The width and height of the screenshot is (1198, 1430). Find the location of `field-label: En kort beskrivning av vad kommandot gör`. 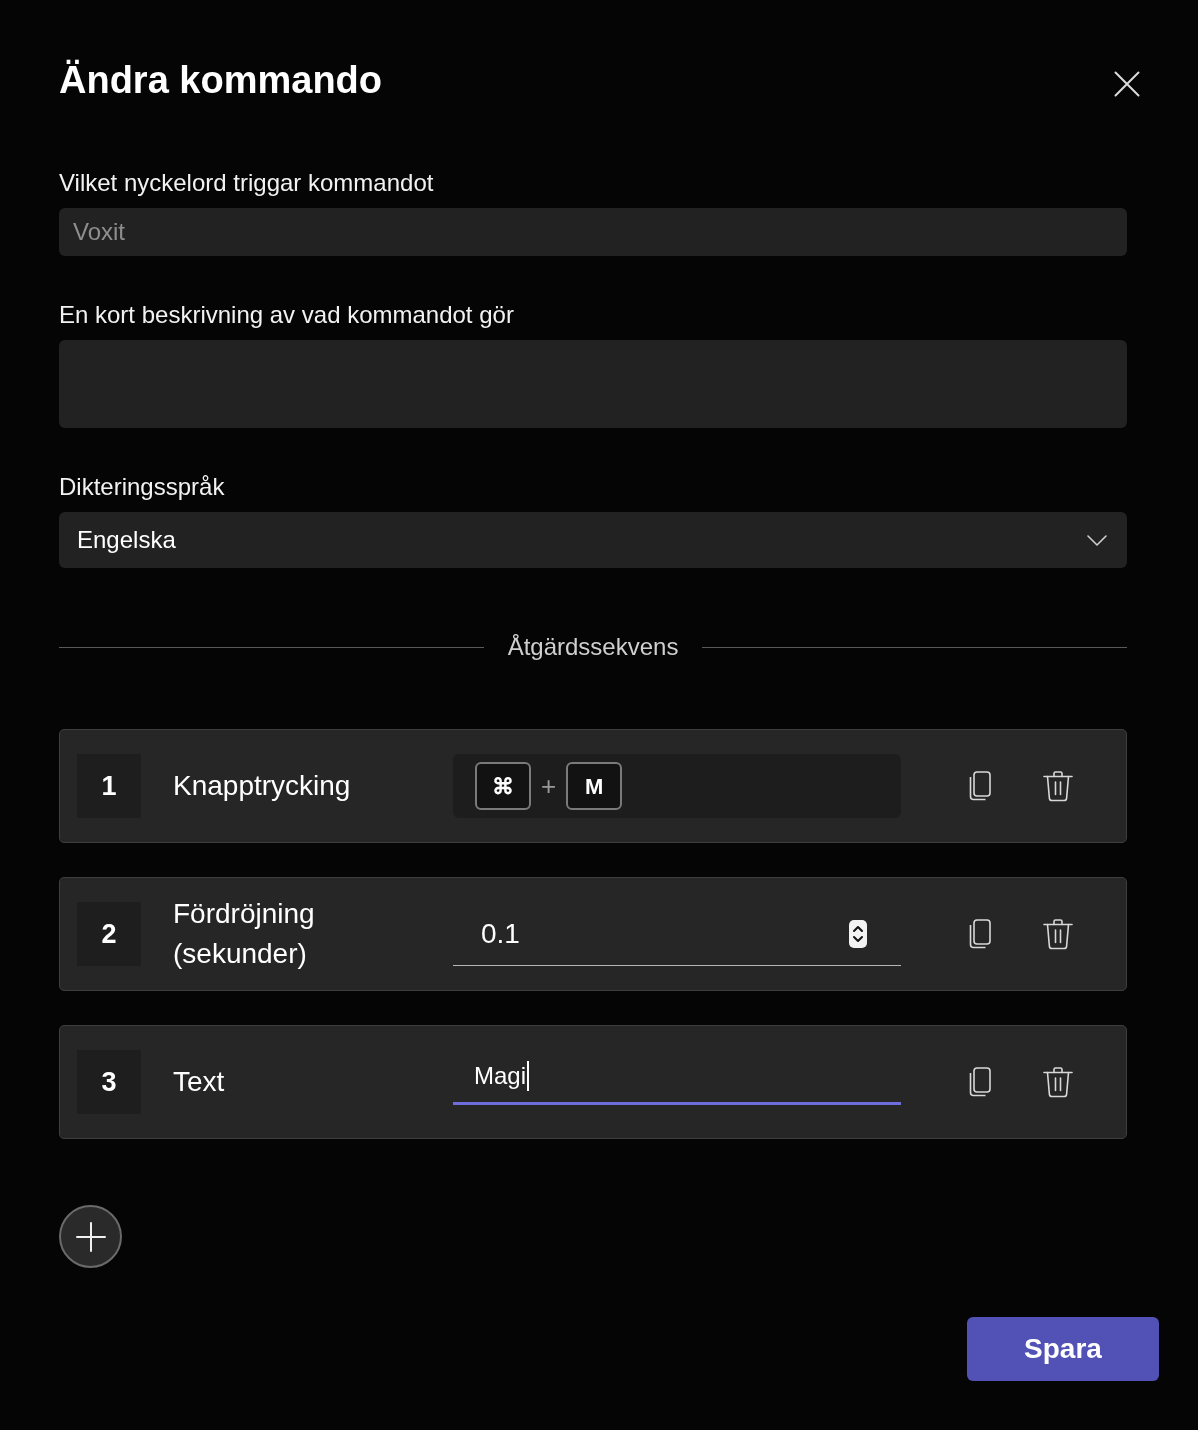

field-label: En kort beskrivning av vad kommandot gör is located at coordinates (286, 315).